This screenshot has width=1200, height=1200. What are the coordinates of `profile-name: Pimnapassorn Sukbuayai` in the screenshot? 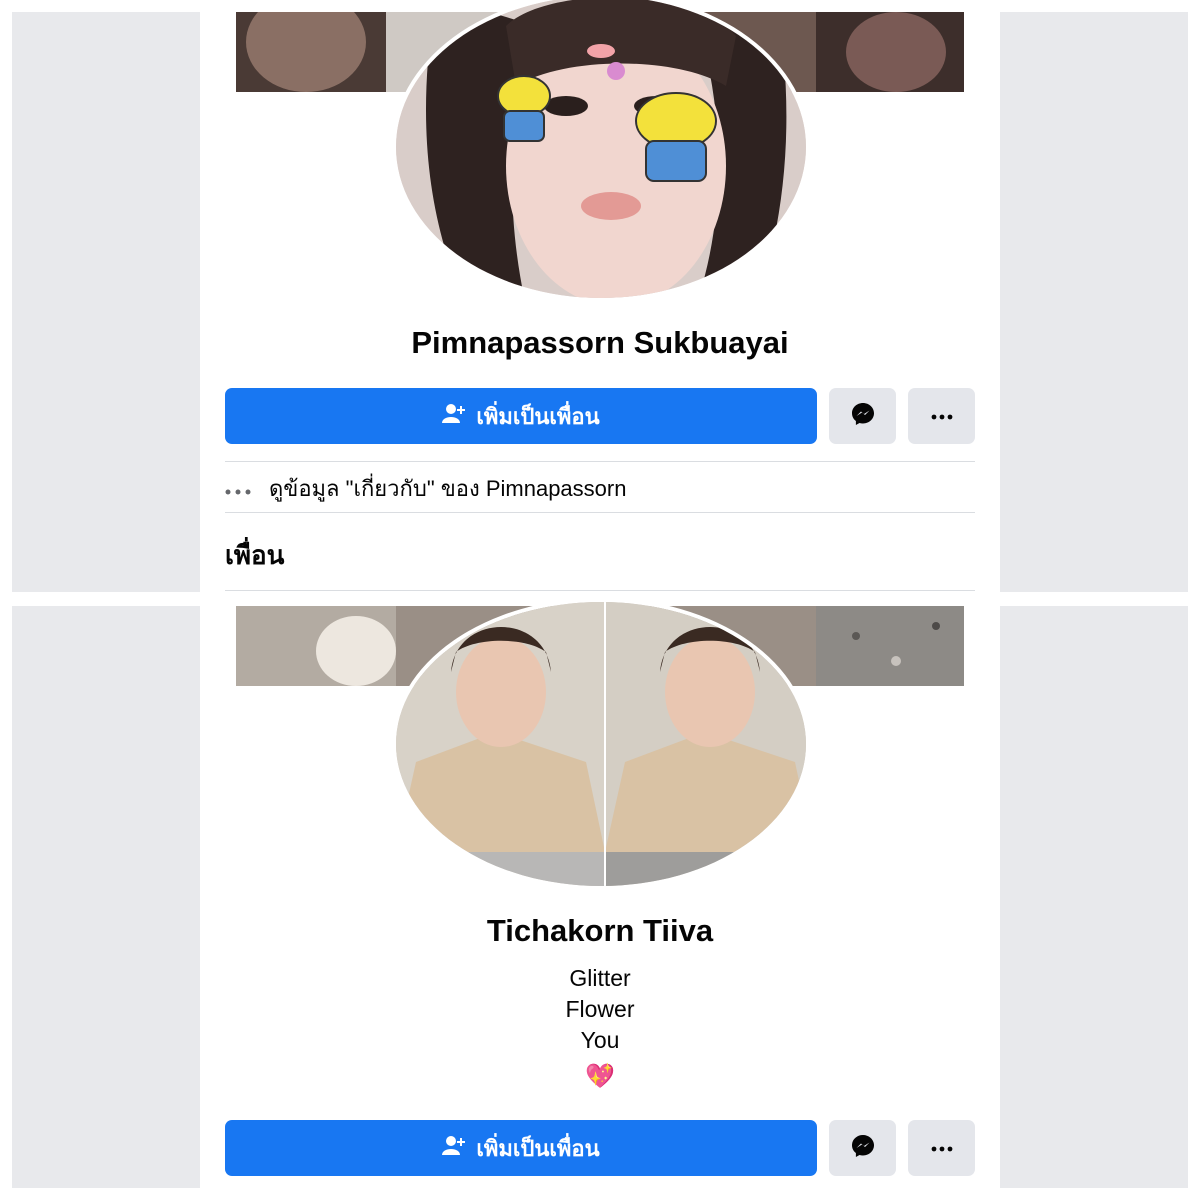 It's located at (600, 342).